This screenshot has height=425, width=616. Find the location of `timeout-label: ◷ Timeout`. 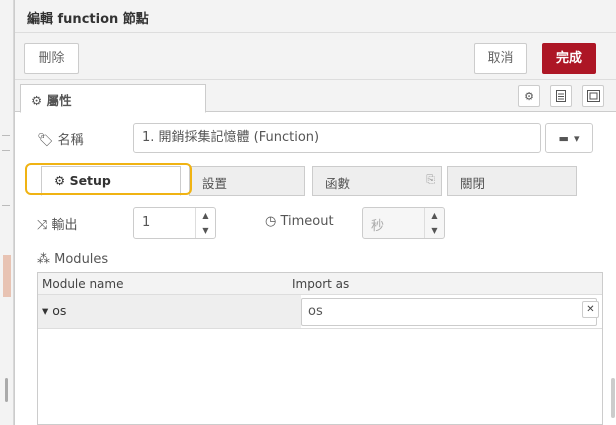

timeout-label: ◷ Timeout is located at coordinates (299, 221).